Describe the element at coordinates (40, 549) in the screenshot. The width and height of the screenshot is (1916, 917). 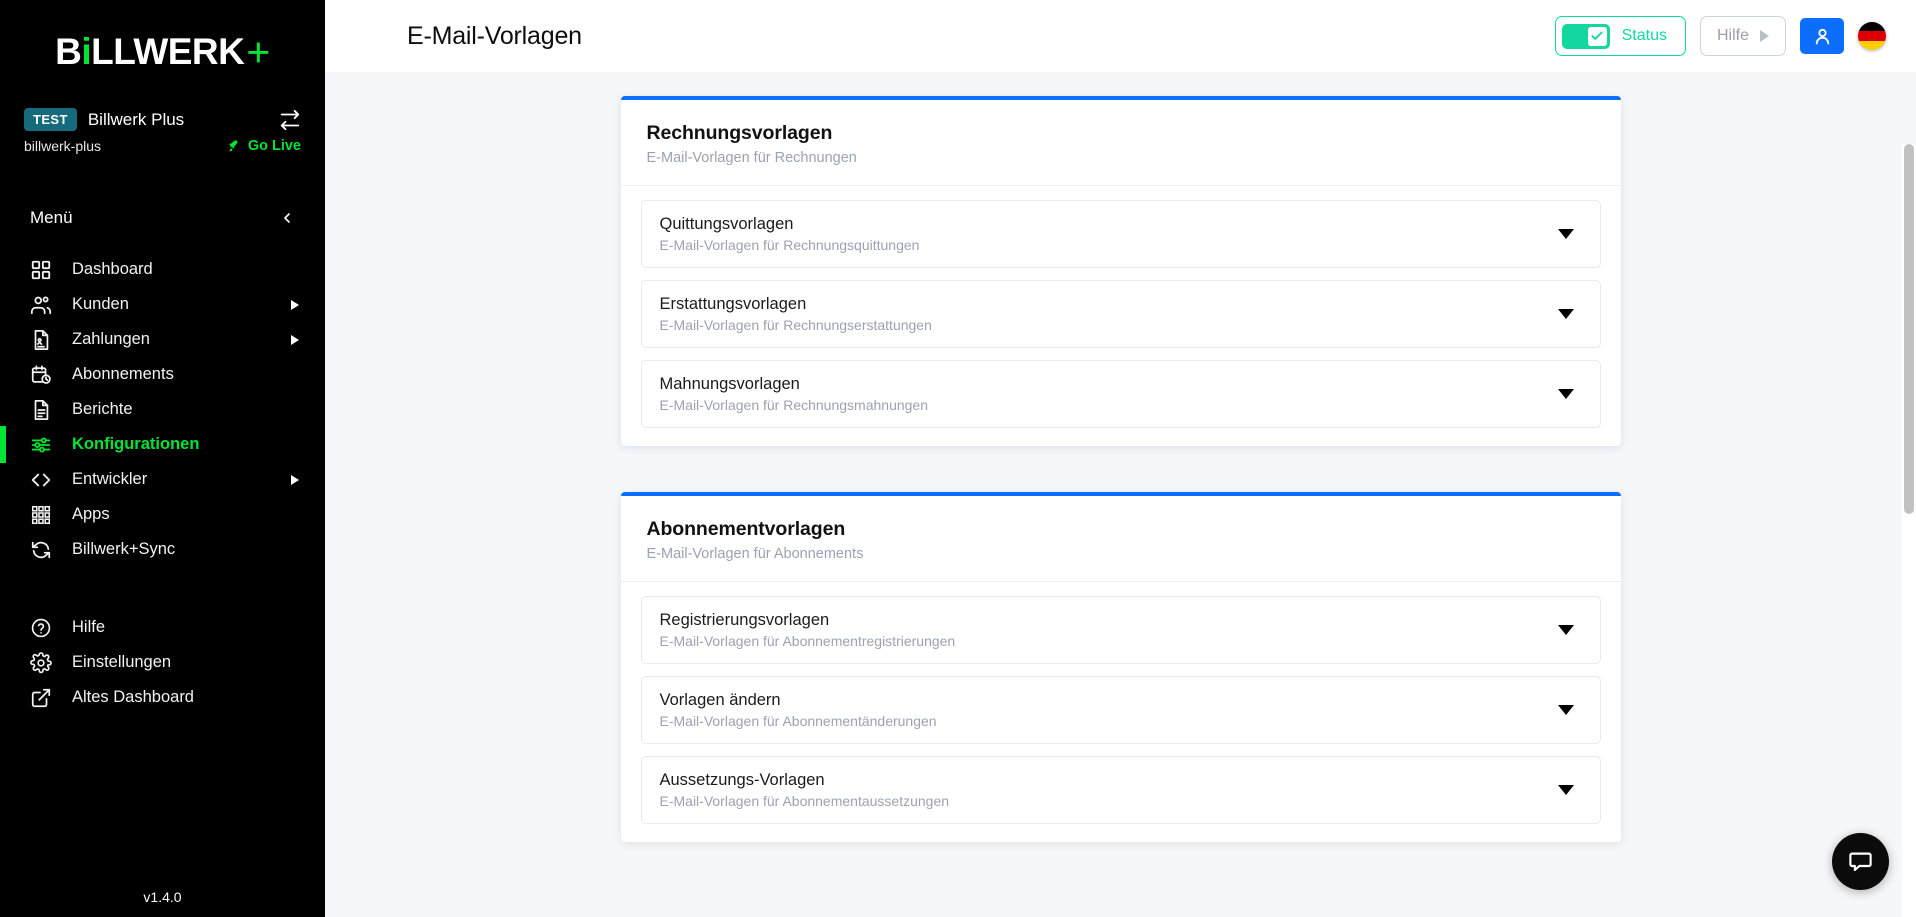
I see `sync-icon` at that location.